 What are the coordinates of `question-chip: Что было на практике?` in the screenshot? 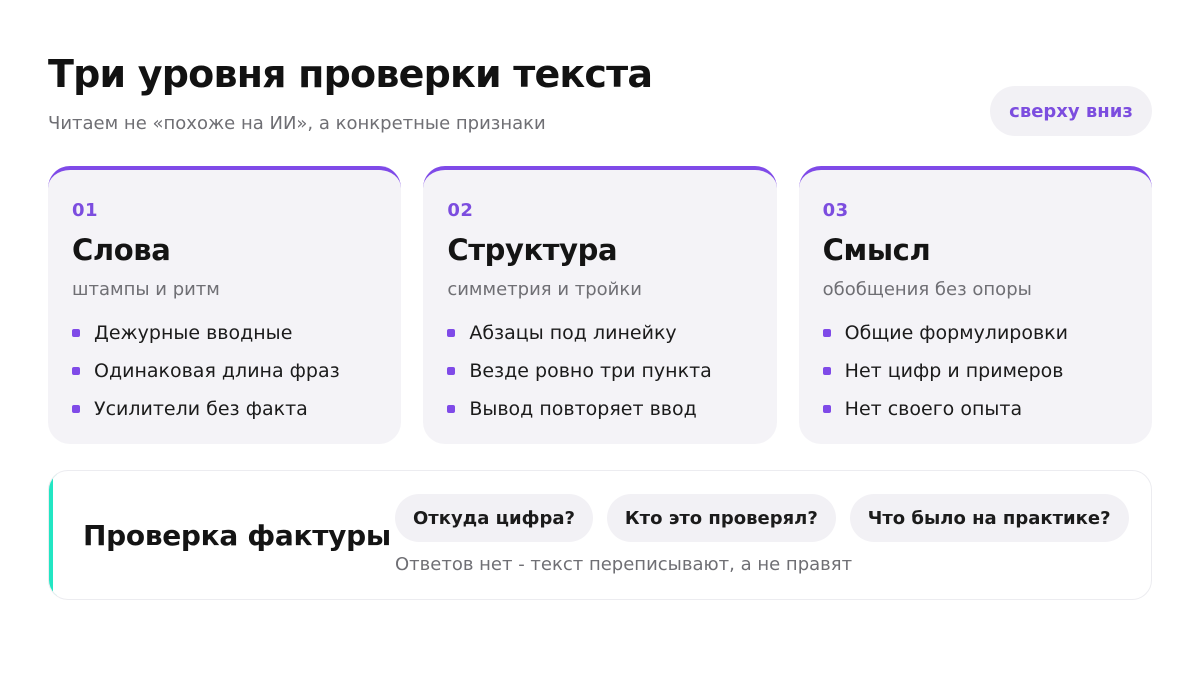 It's located at (989, 518).